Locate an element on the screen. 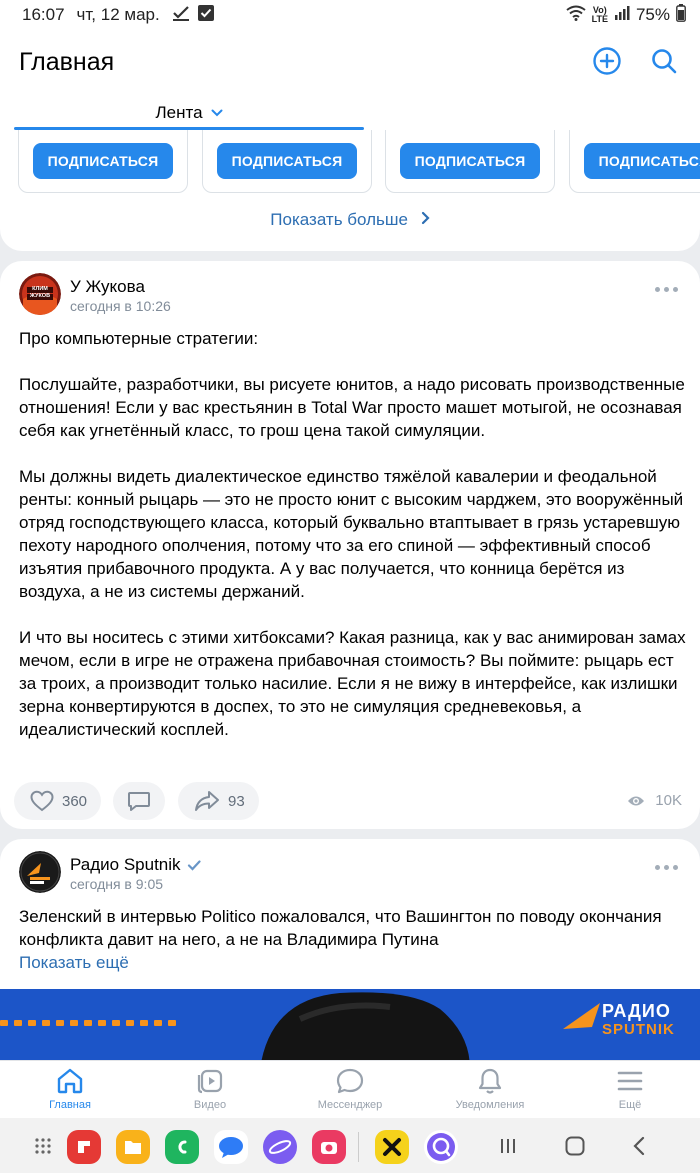  recent-apps-button is located at coordinates (508, 1148).